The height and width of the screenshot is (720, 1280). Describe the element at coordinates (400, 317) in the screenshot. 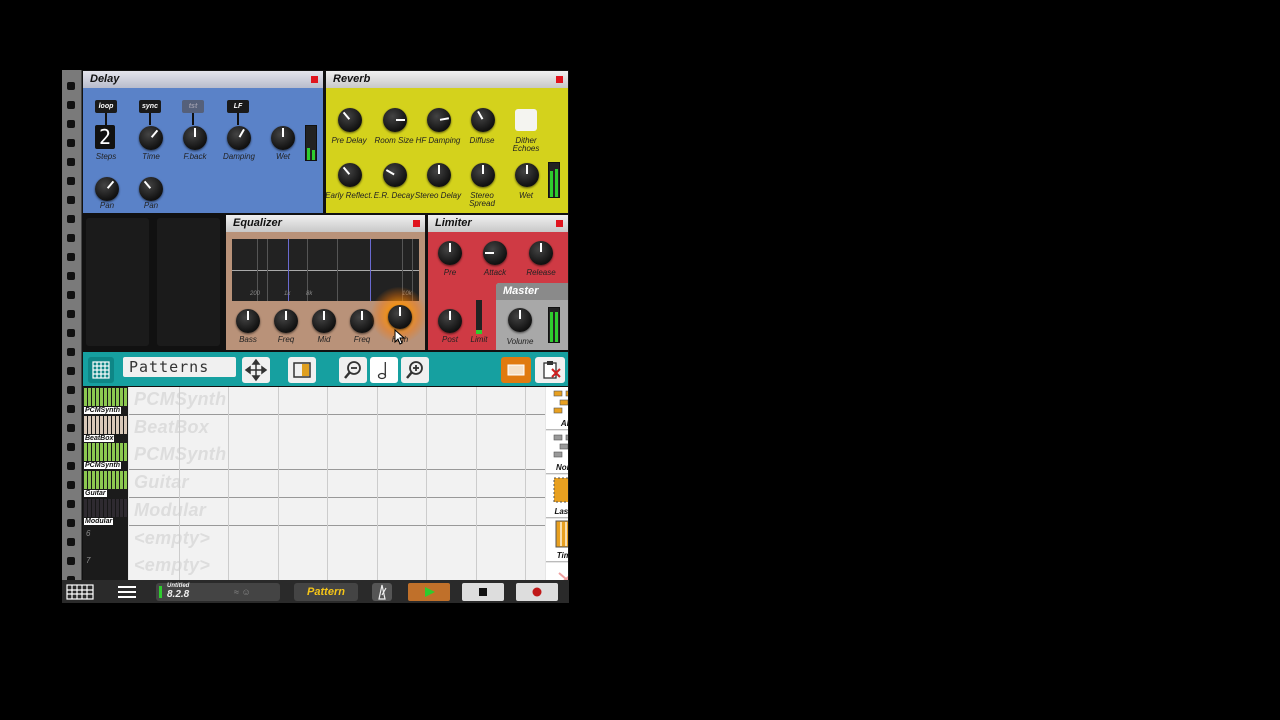

I see `high-knob` at that location.